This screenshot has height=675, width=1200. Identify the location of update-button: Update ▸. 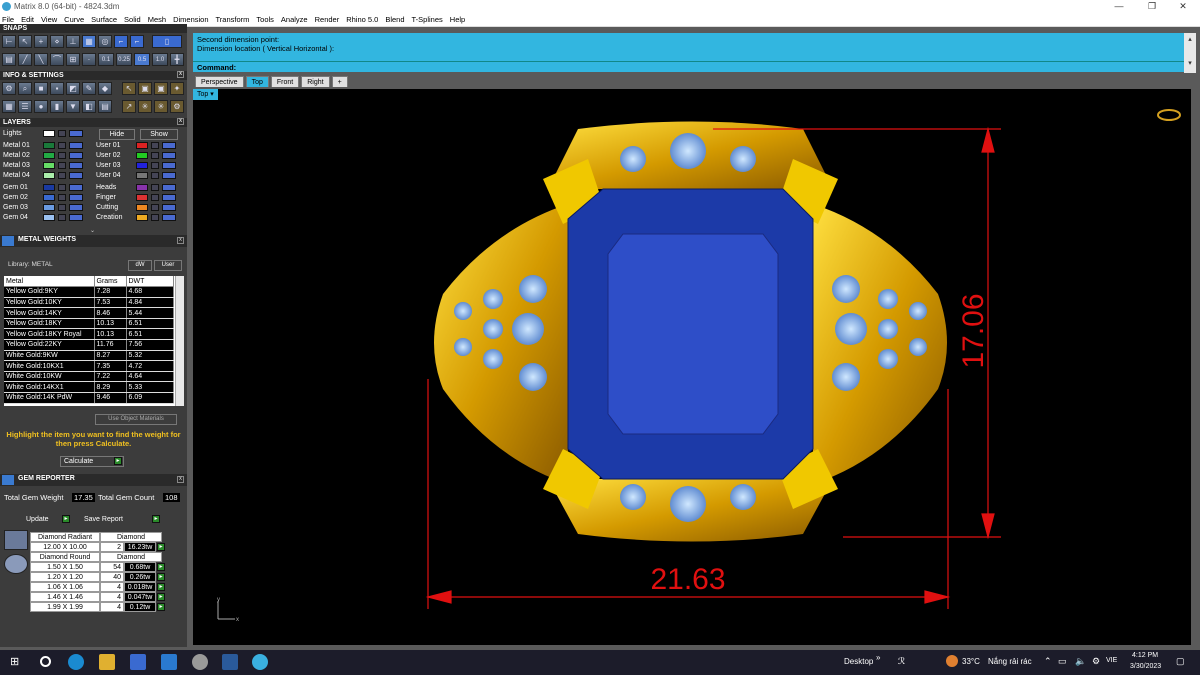
(48, 519).